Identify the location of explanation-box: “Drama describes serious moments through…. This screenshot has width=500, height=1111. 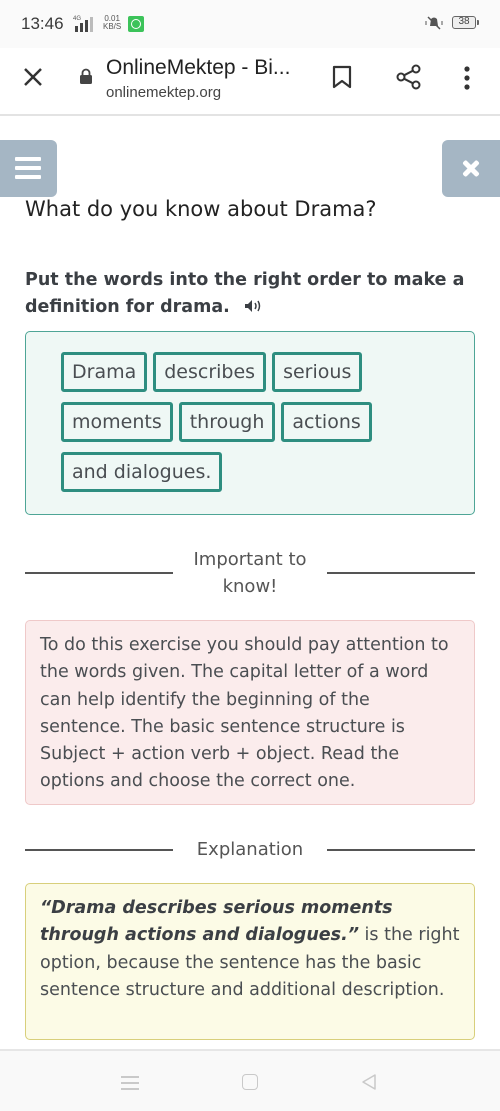
(250, 961).